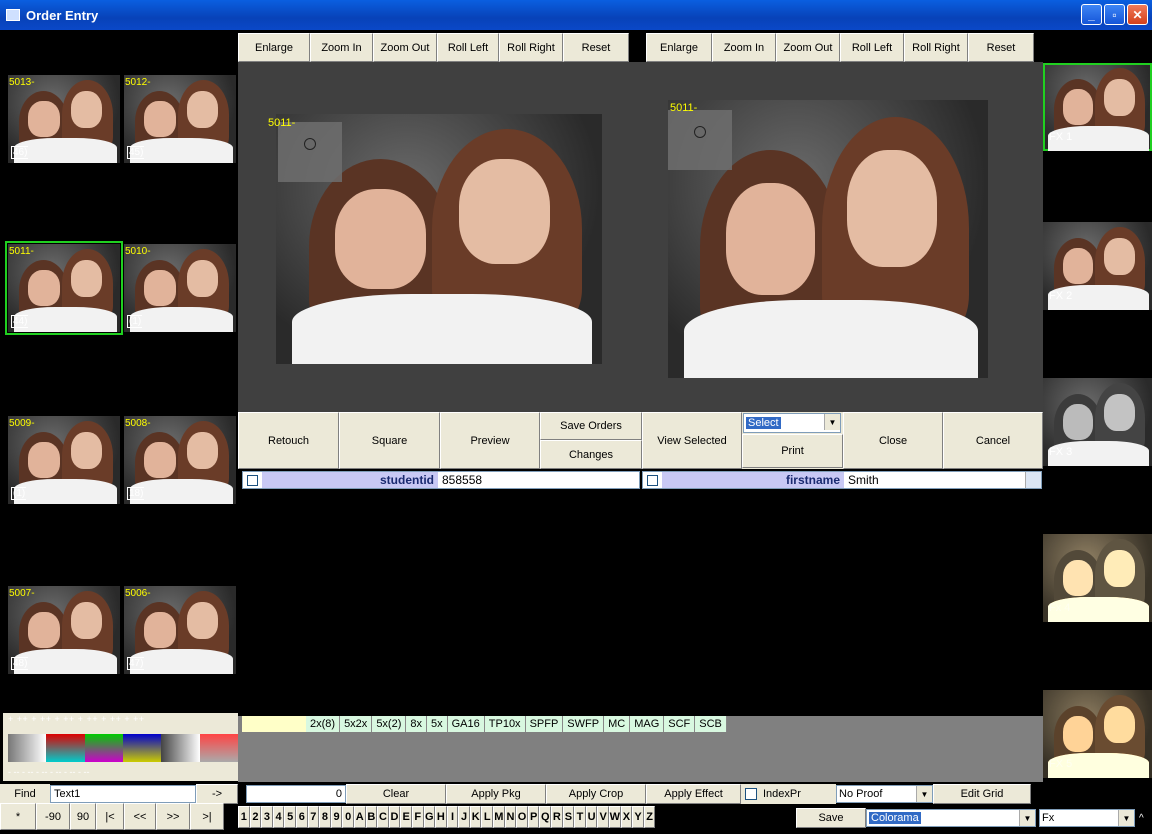 The width and height of the screenshot is (1152, 834). What do you see at coordinates (290, 817) in the screenshot?
I see `letter-index-button: 5` at bounding box center [290, 817].